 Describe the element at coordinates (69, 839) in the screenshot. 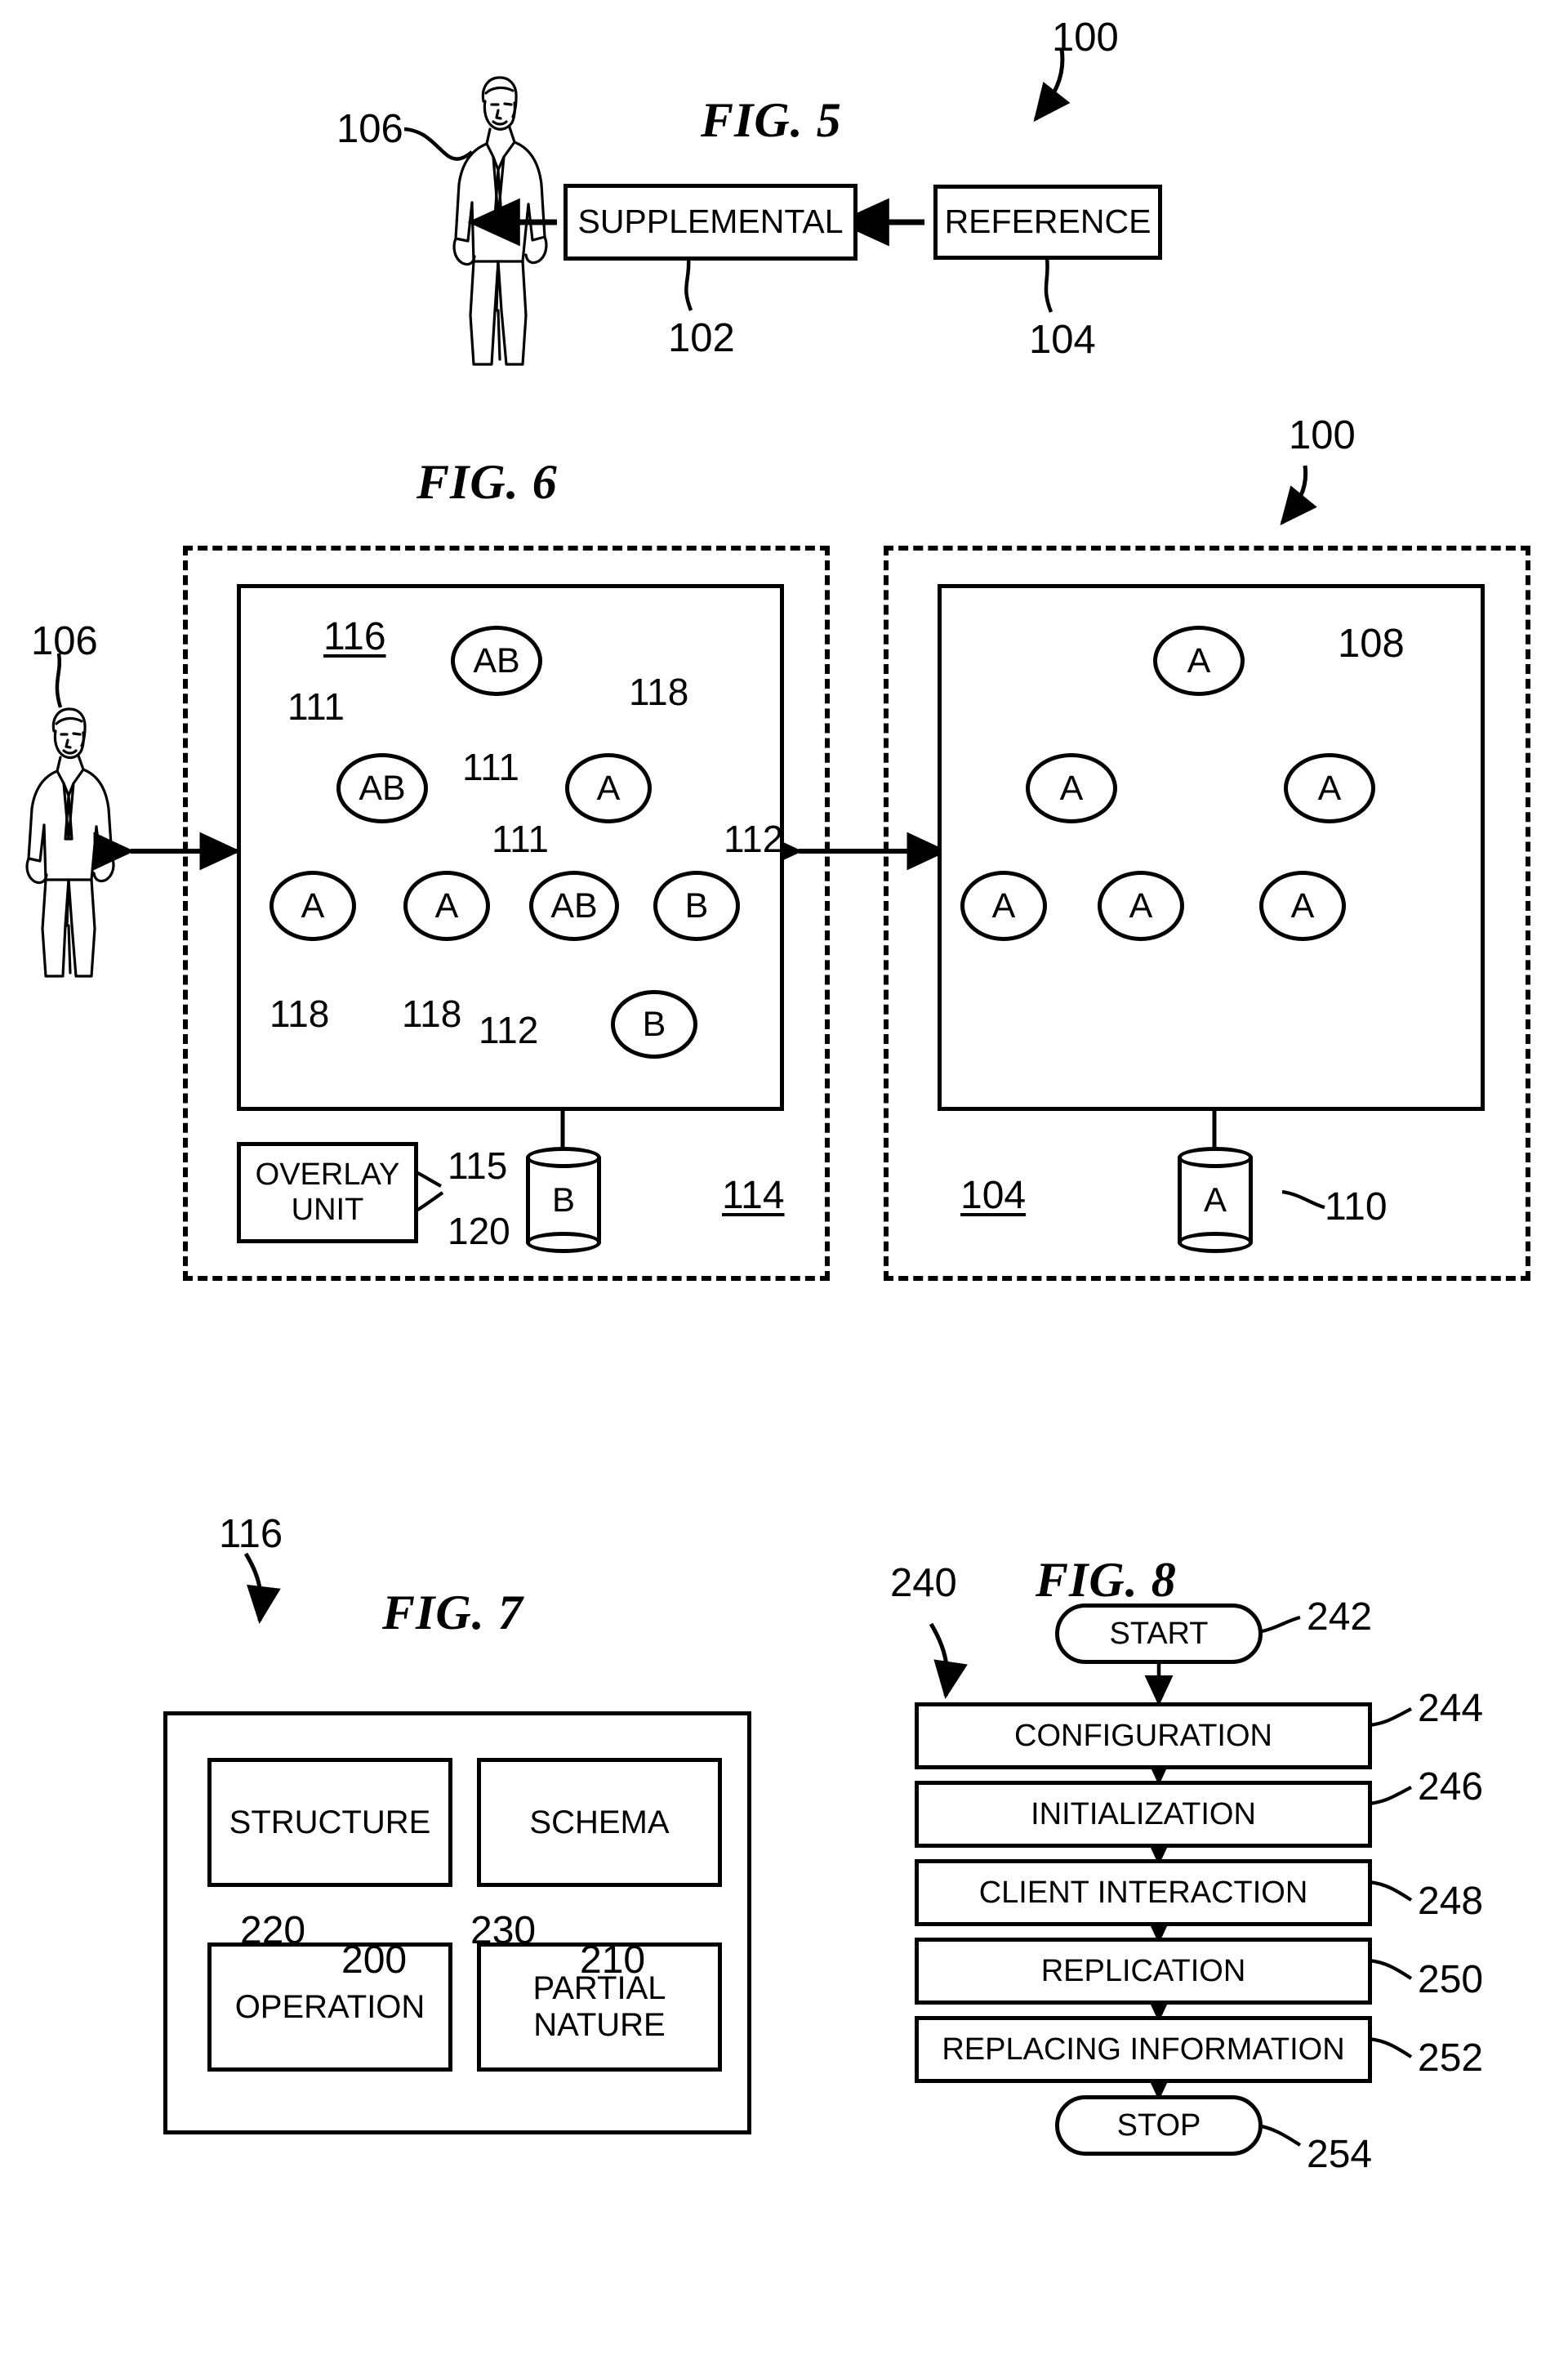

I see `user-person-fig6` at that location.